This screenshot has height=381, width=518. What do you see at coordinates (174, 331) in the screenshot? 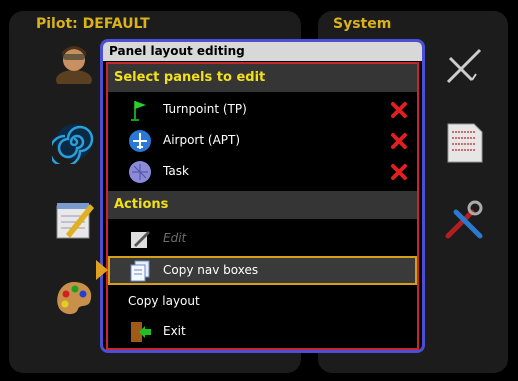
I see `action-label: Exit` at bounding box center [174, 331].